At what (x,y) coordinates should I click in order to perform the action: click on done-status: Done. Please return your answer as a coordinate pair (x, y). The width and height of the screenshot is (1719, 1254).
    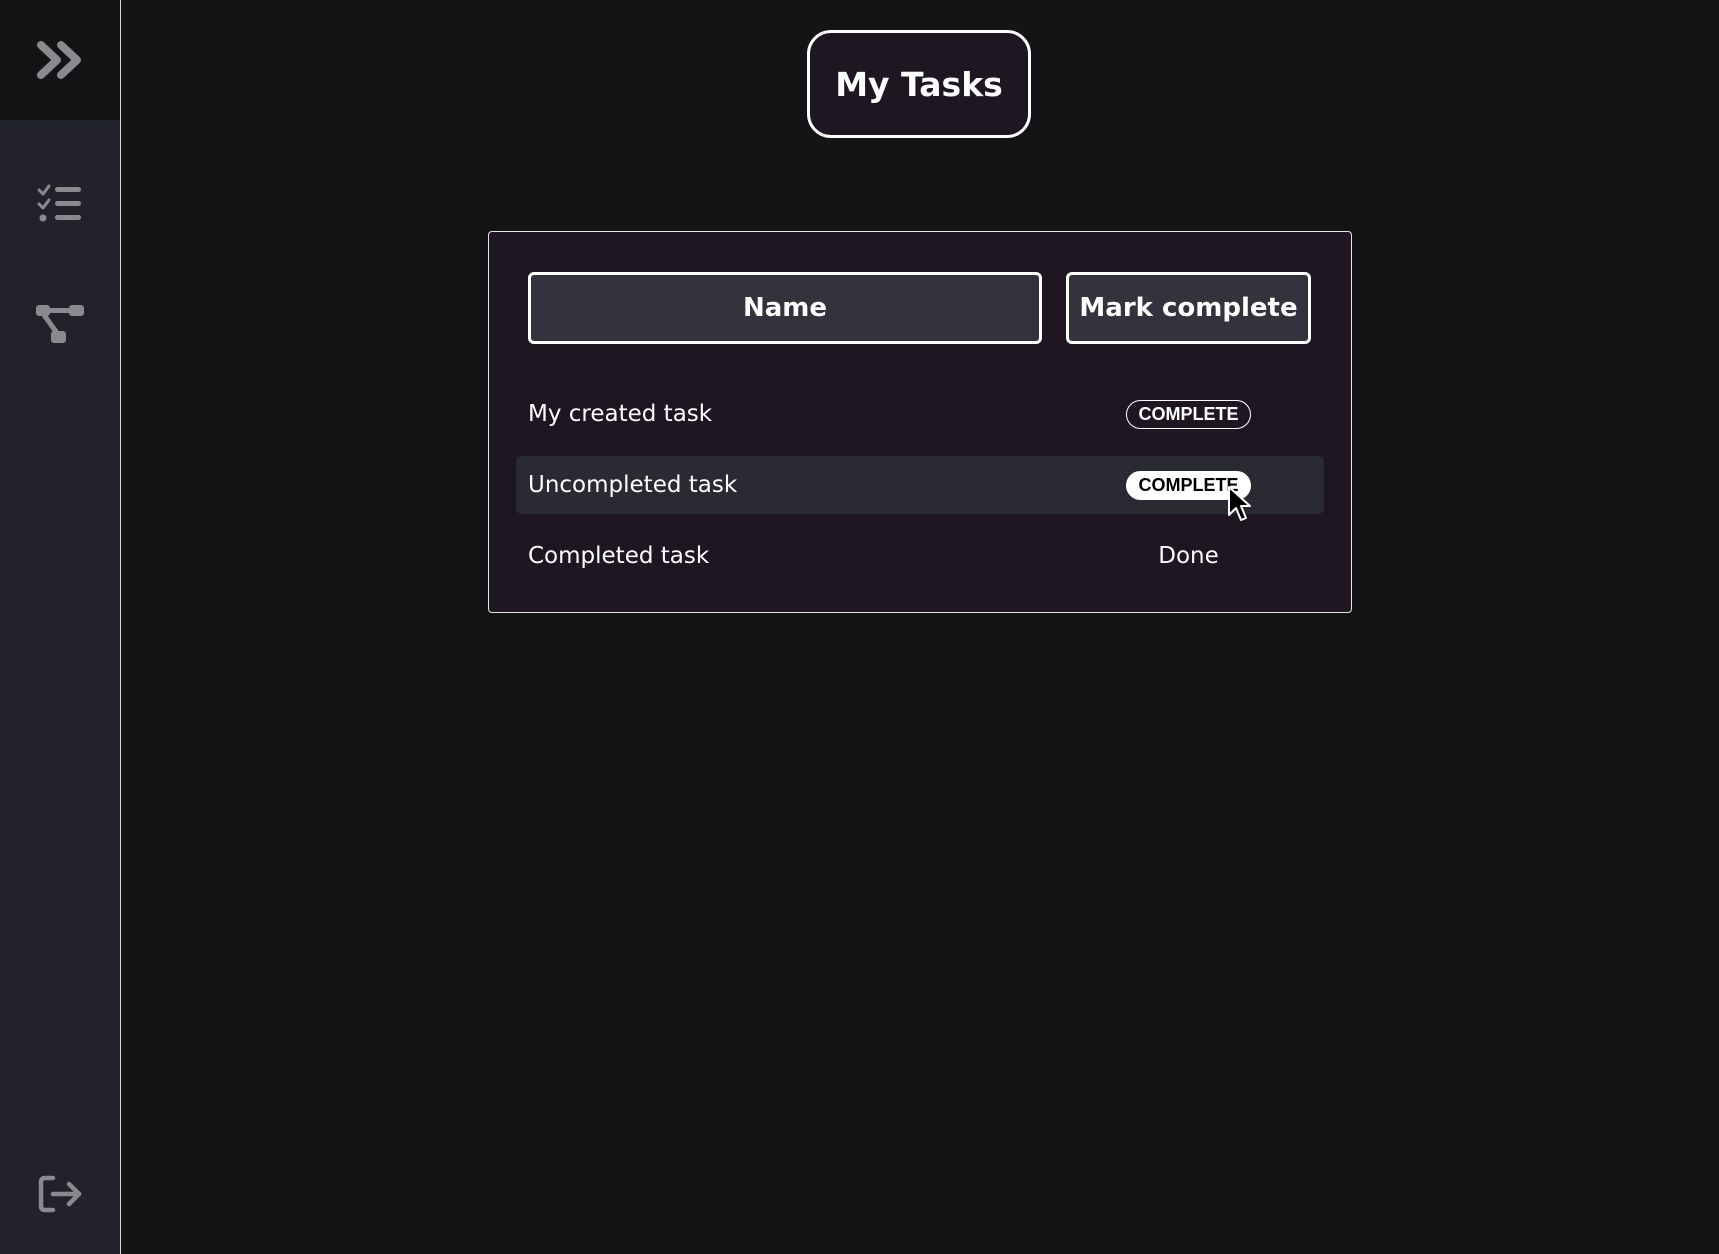
    Looking at the image, I should click on (1188, 556).